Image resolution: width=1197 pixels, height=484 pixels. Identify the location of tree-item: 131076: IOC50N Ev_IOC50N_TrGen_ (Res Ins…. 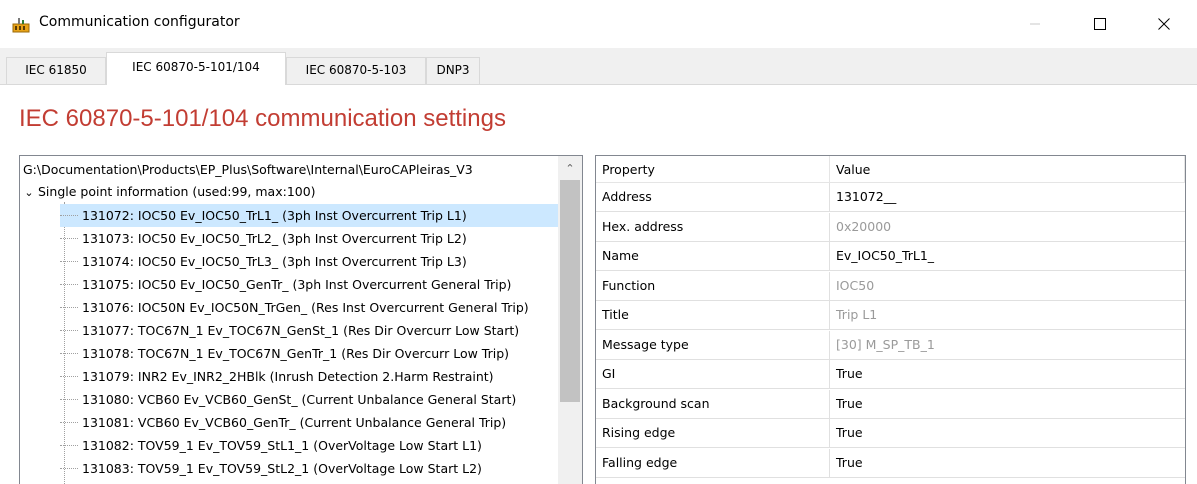
(310, 307).